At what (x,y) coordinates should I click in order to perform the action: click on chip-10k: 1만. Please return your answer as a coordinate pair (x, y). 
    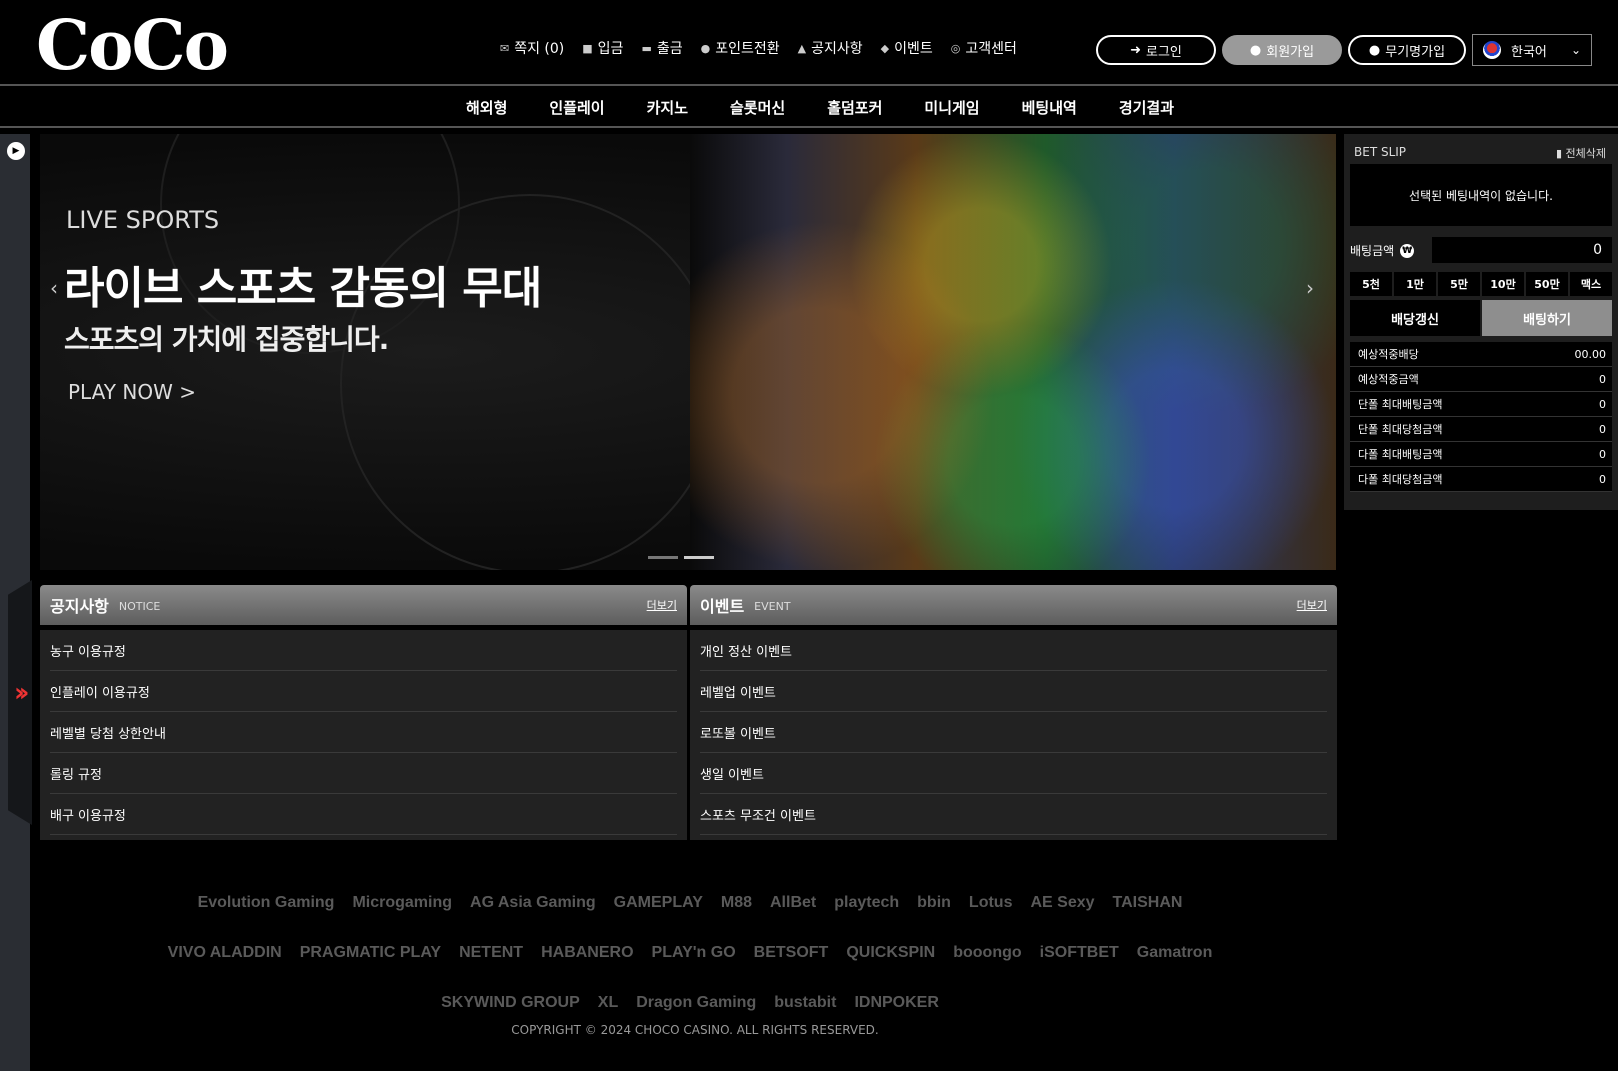
    Looking at the image, I should click on (1415, 284).